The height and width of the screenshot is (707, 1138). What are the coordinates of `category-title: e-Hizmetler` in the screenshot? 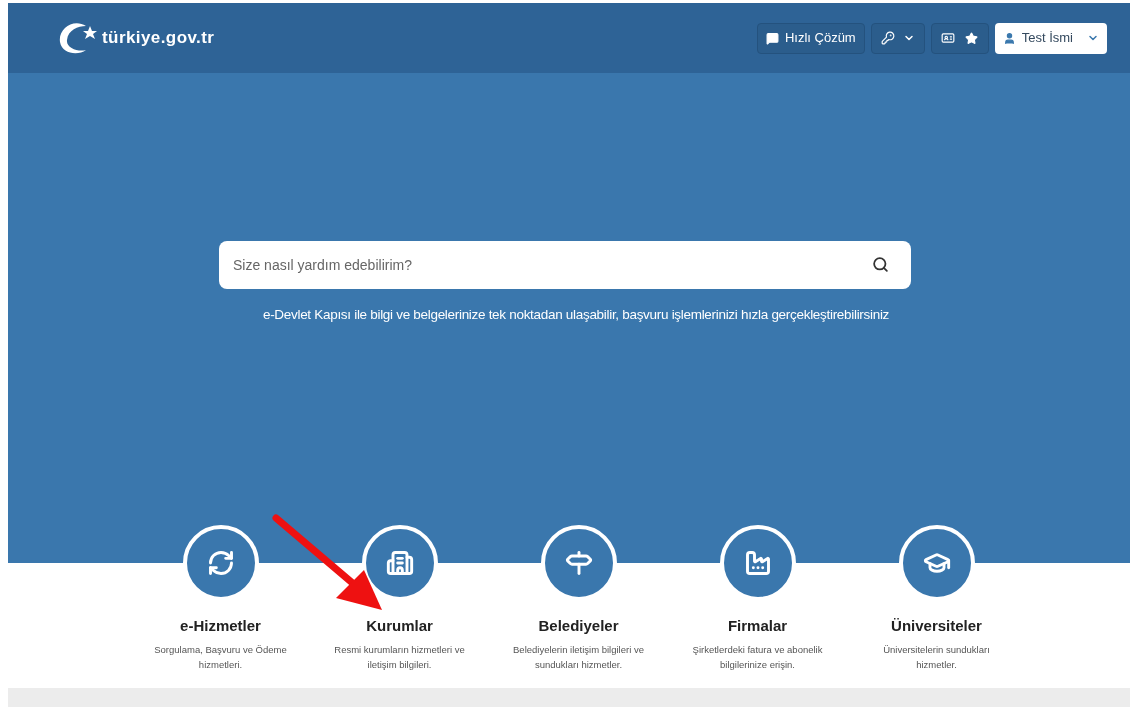 It's located at (220, 626).